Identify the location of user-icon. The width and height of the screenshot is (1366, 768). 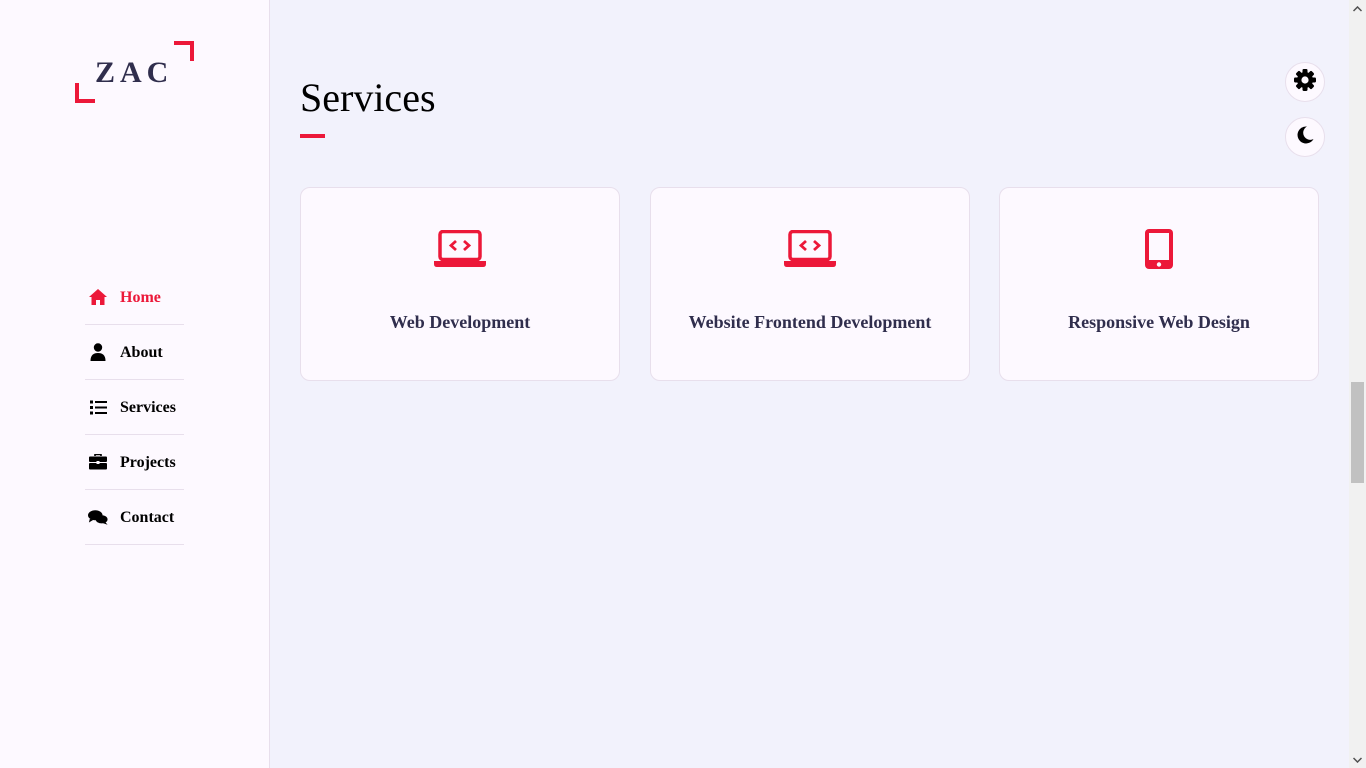
(98, 352).